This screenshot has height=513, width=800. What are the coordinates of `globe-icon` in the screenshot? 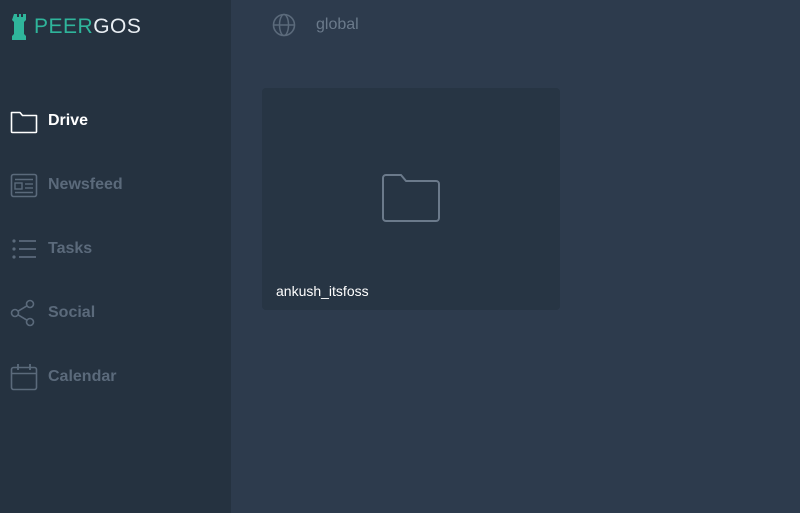 It's located at (284, 25).